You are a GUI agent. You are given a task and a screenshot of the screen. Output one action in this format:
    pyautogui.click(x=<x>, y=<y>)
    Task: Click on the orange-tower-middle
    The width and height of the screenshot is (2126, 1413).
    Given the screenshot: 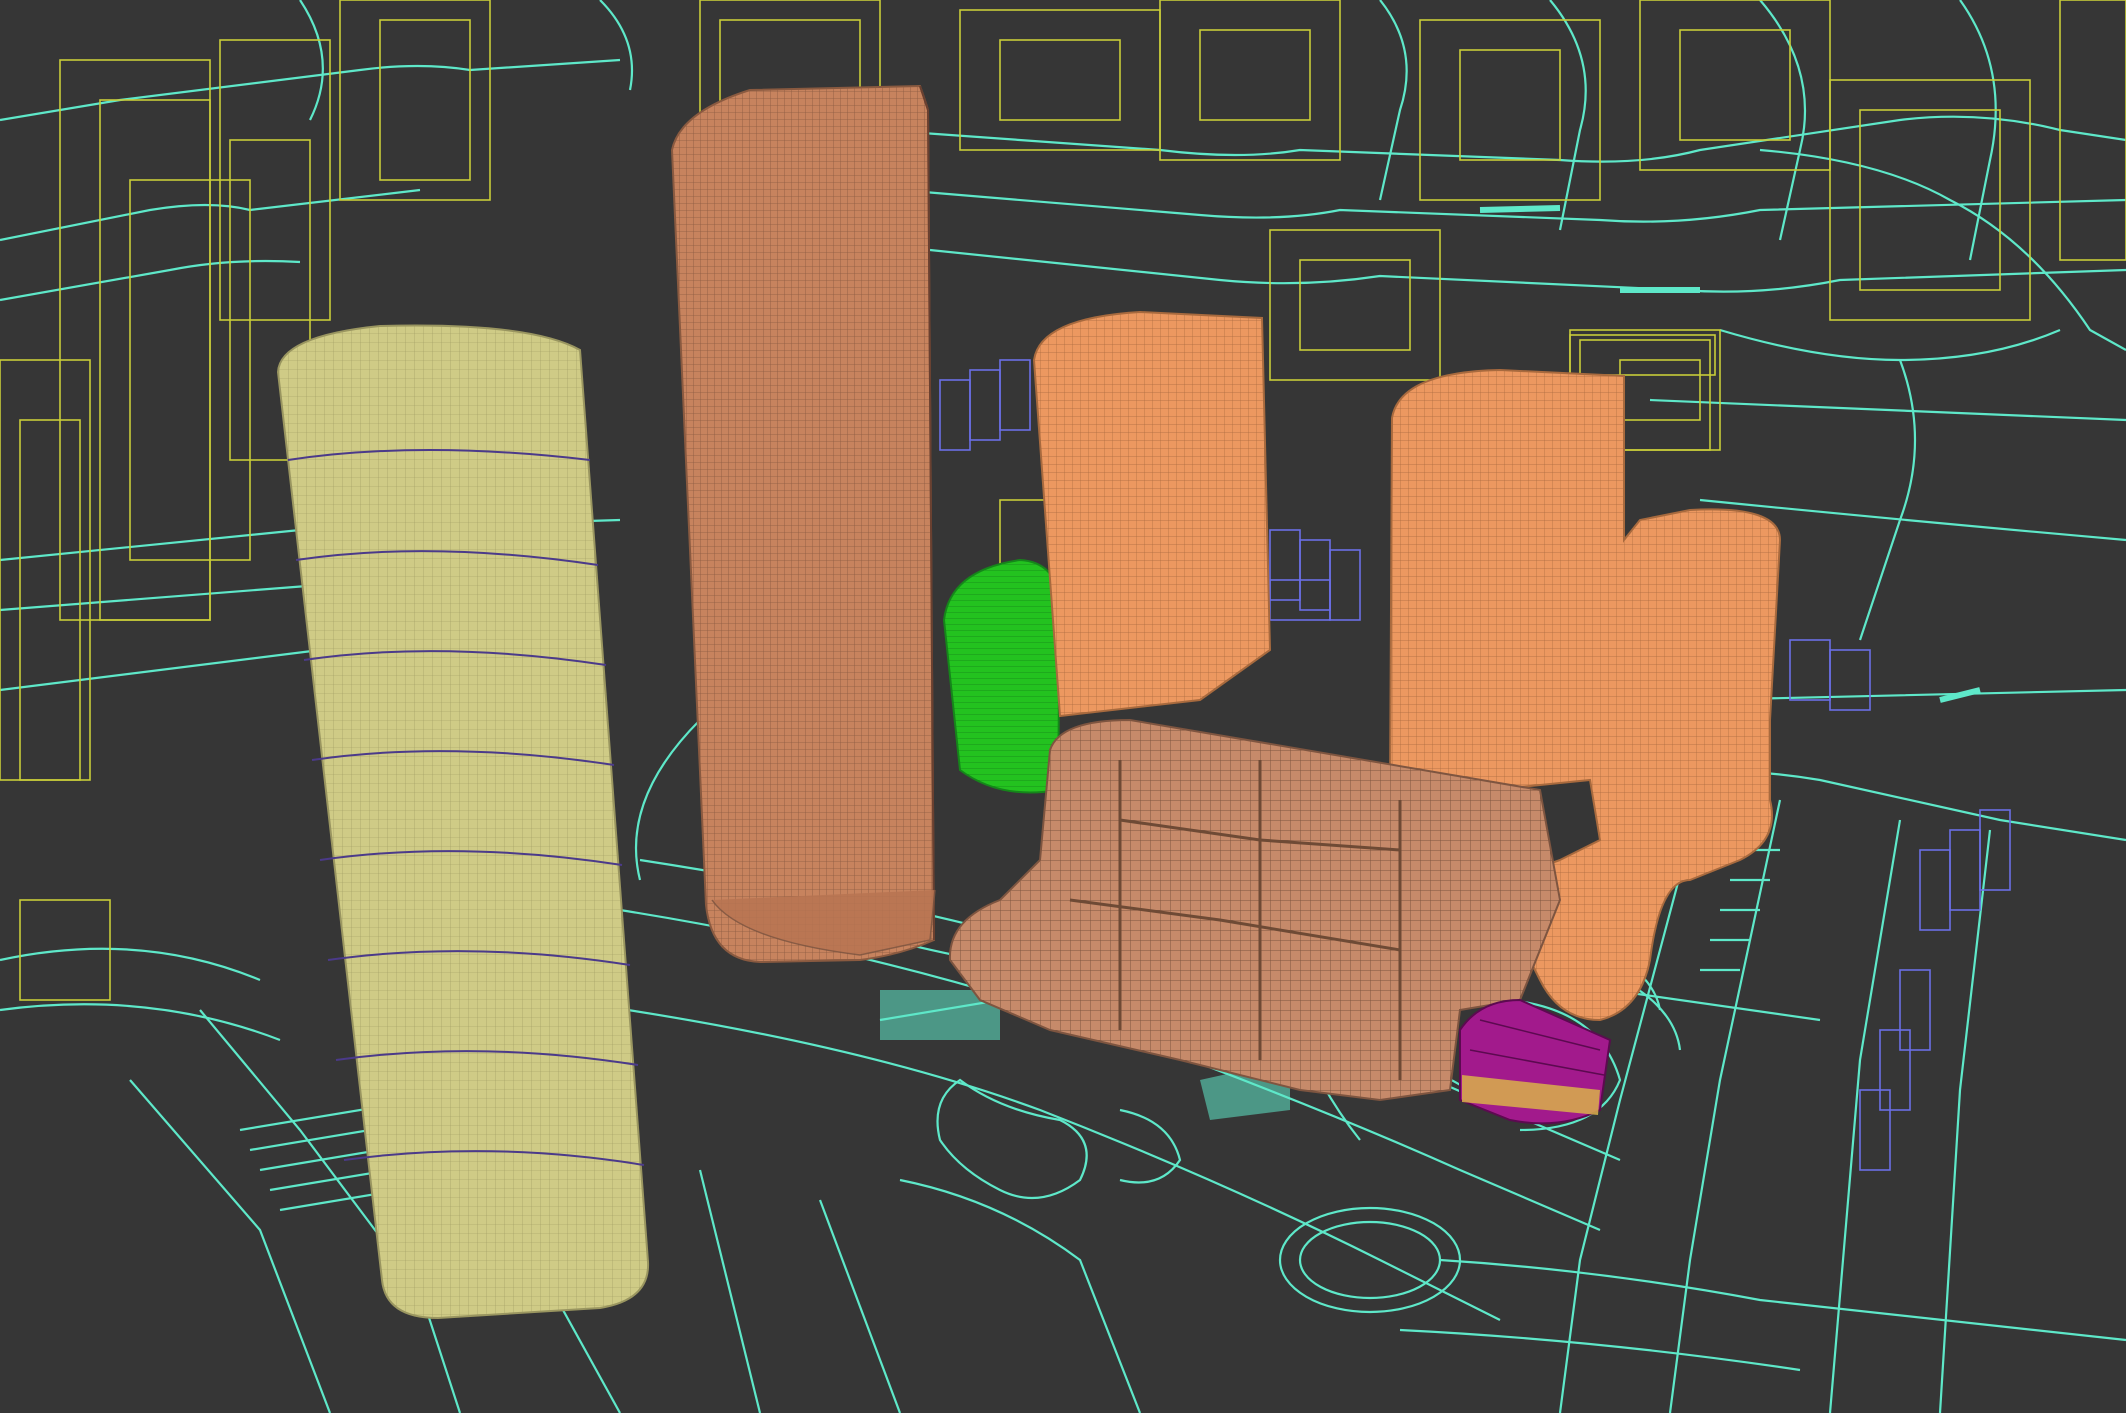 What is the action you would take?
    pyautogui.click(x=1152, y=514)
    